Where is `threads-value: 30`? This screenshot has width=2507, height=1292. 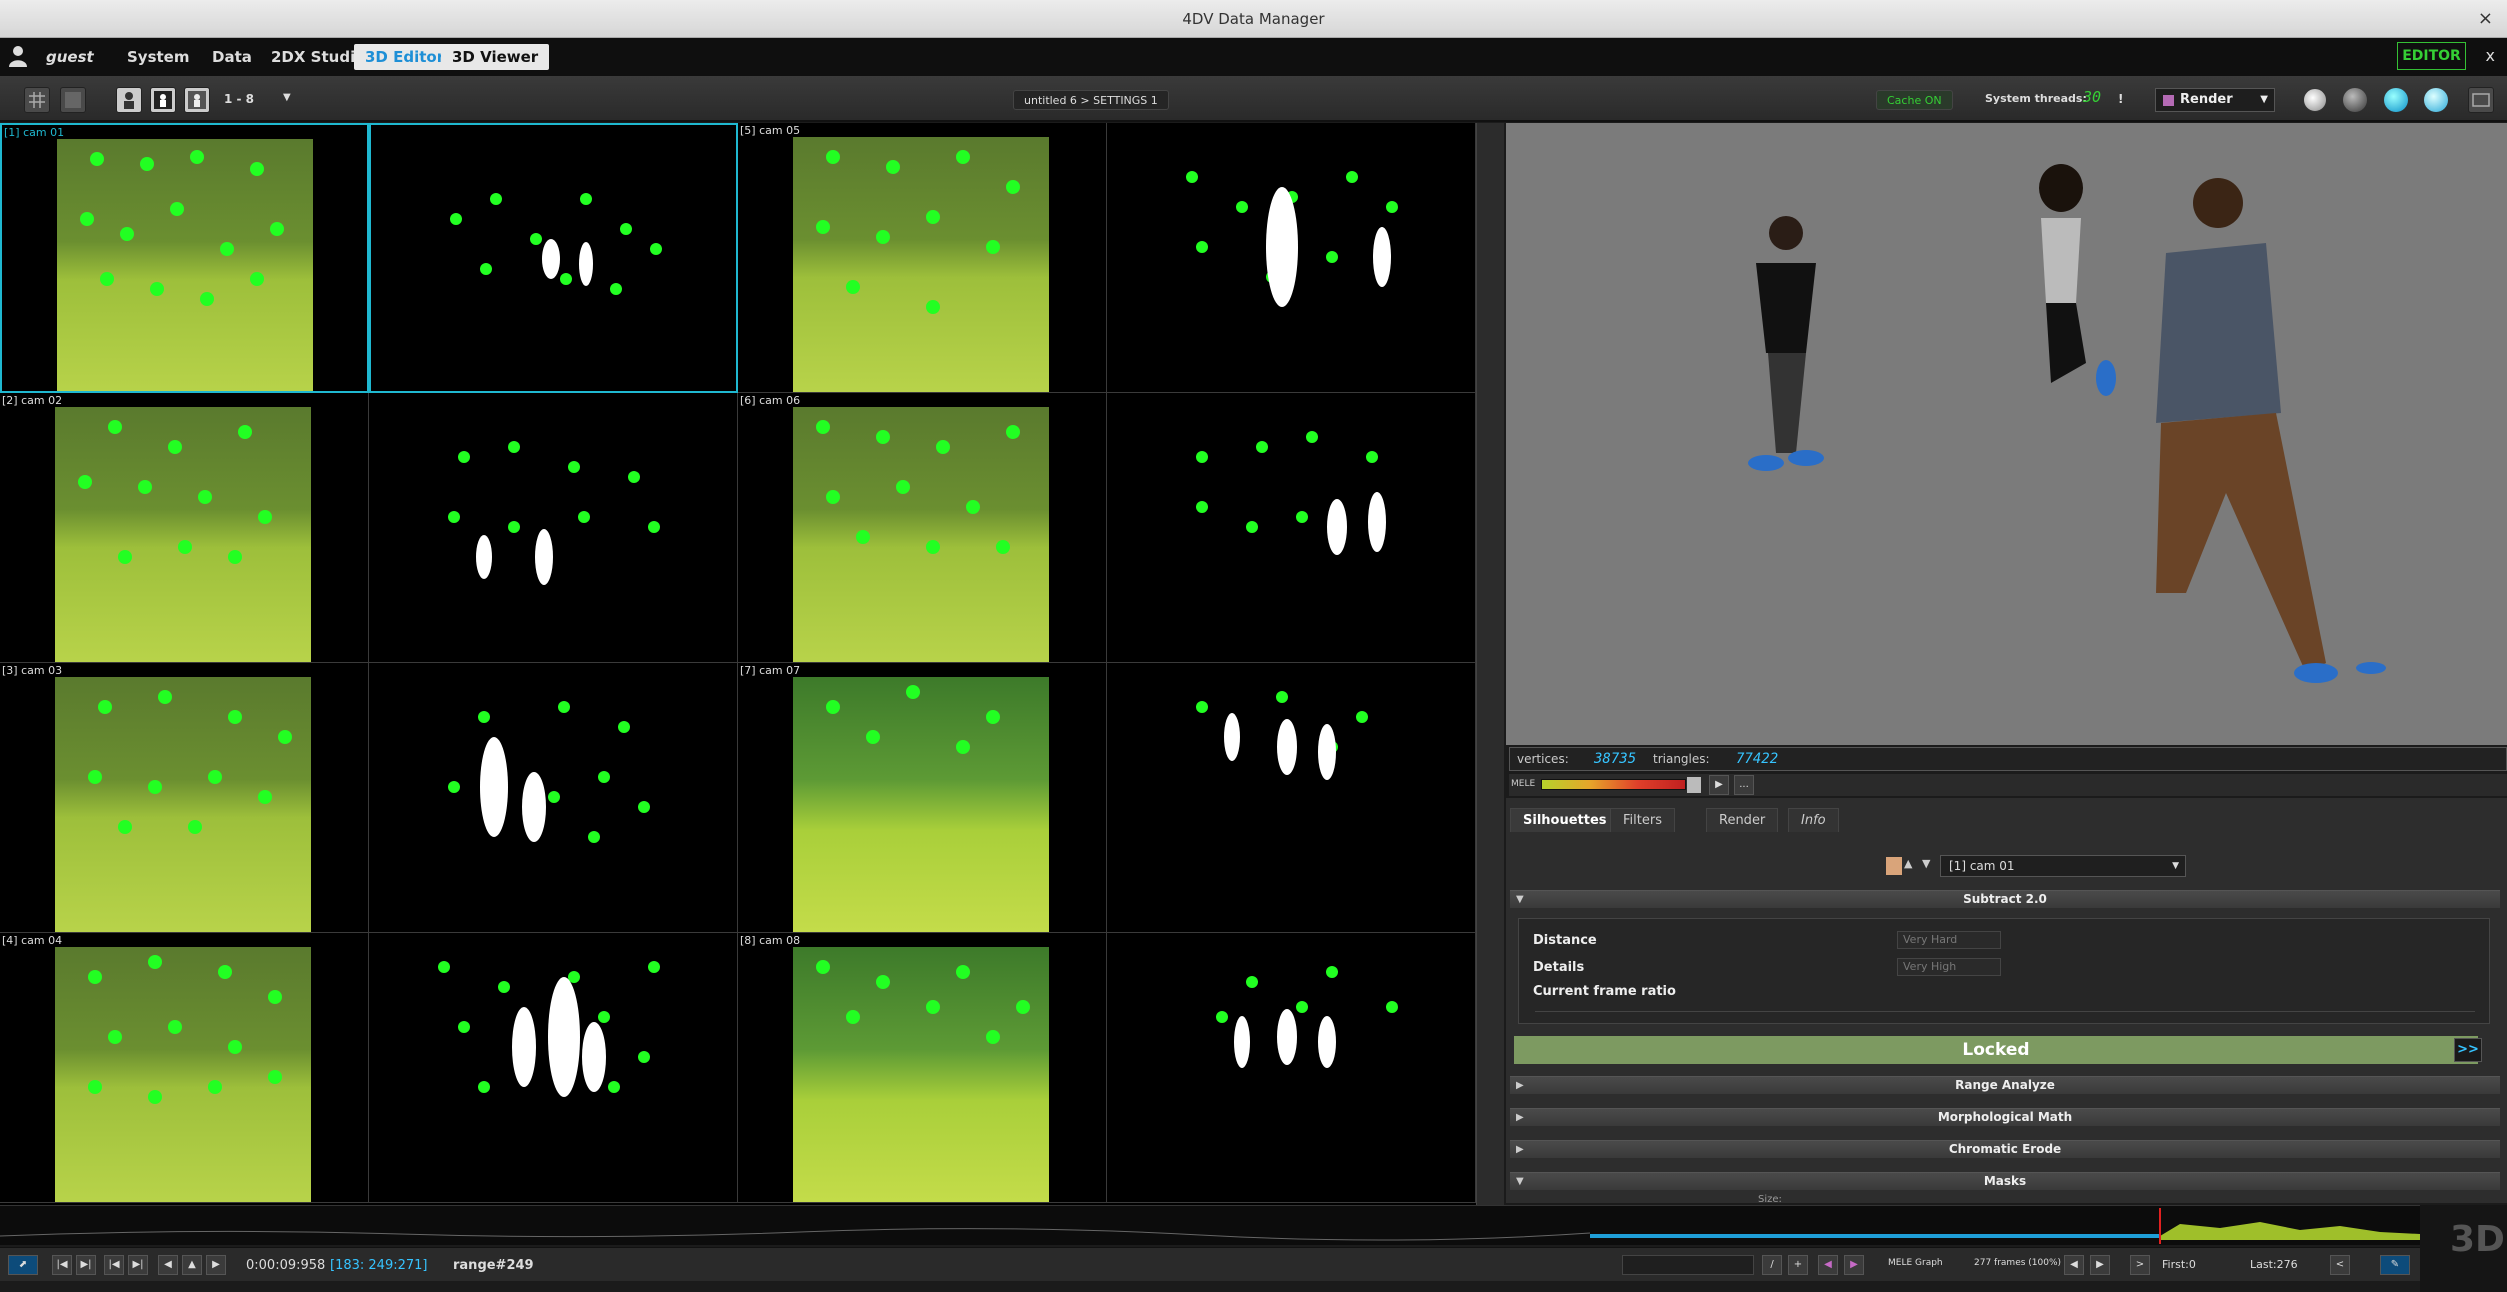
threads-value: 30 is located at coordinates (2092, 97).